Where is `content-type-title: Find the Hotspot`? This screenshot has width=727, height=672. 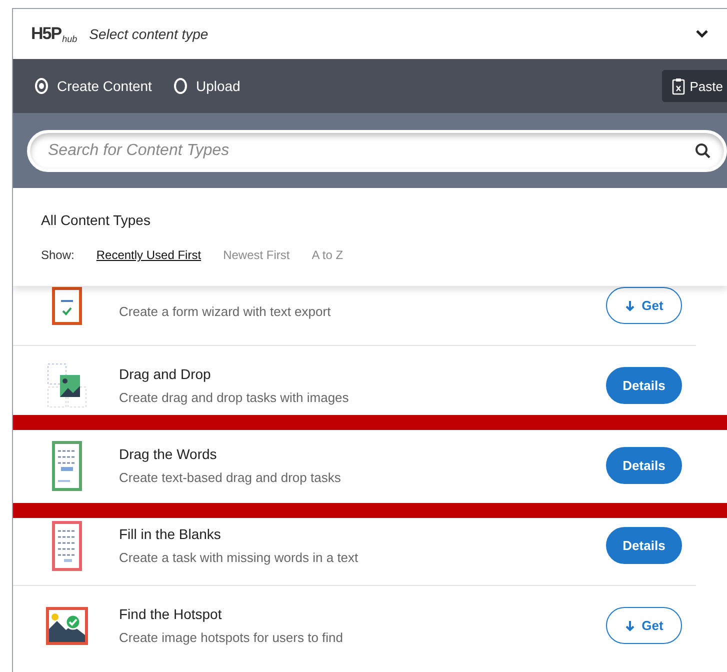
content-type-title: Find the Hotspot is located at coordinates (171, 614).